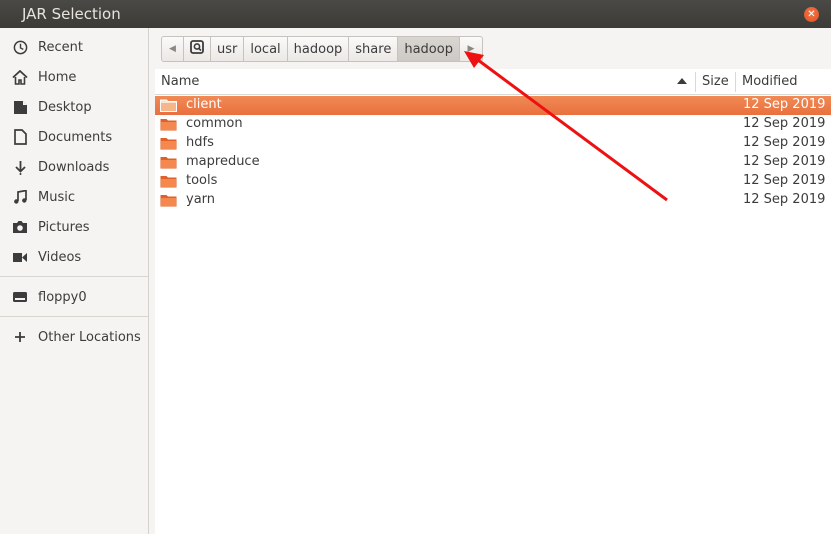  Describe the element at coordinates (89, 337) in the screenshot. I see `sidebar-item-label: Other Locations` at that location.